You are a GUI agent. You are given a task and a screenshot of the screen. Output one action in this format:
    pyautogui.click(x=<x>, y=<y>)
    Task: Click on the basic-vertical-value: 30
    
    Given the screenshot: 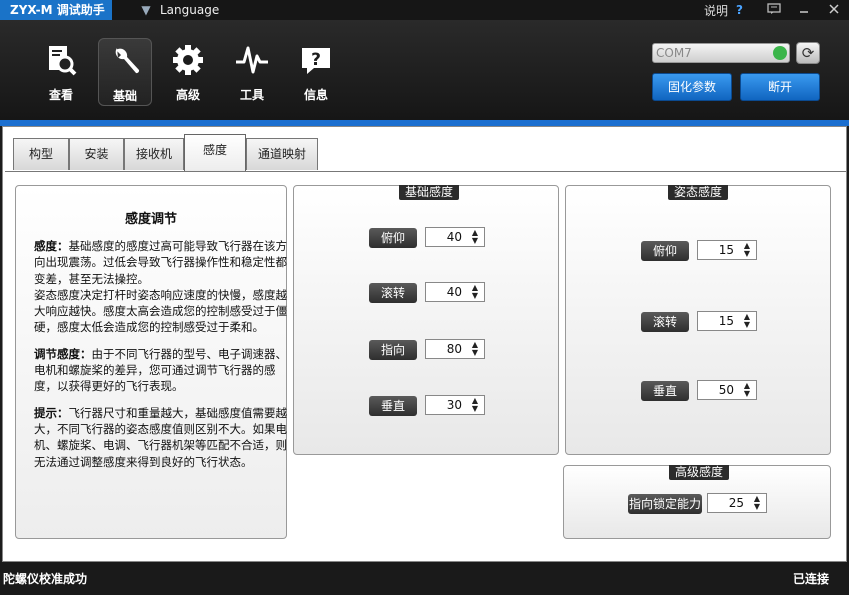 What is the action you would take?
    pyautogui.click(x=454, y=405)
    